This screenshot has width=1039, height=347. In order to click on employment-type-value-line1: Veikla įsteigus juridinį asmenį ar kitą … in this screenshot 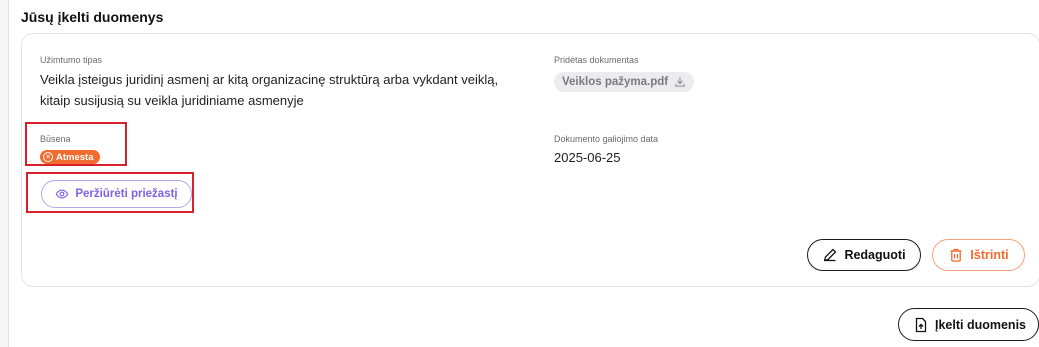, I will do `click(269, 79)`.